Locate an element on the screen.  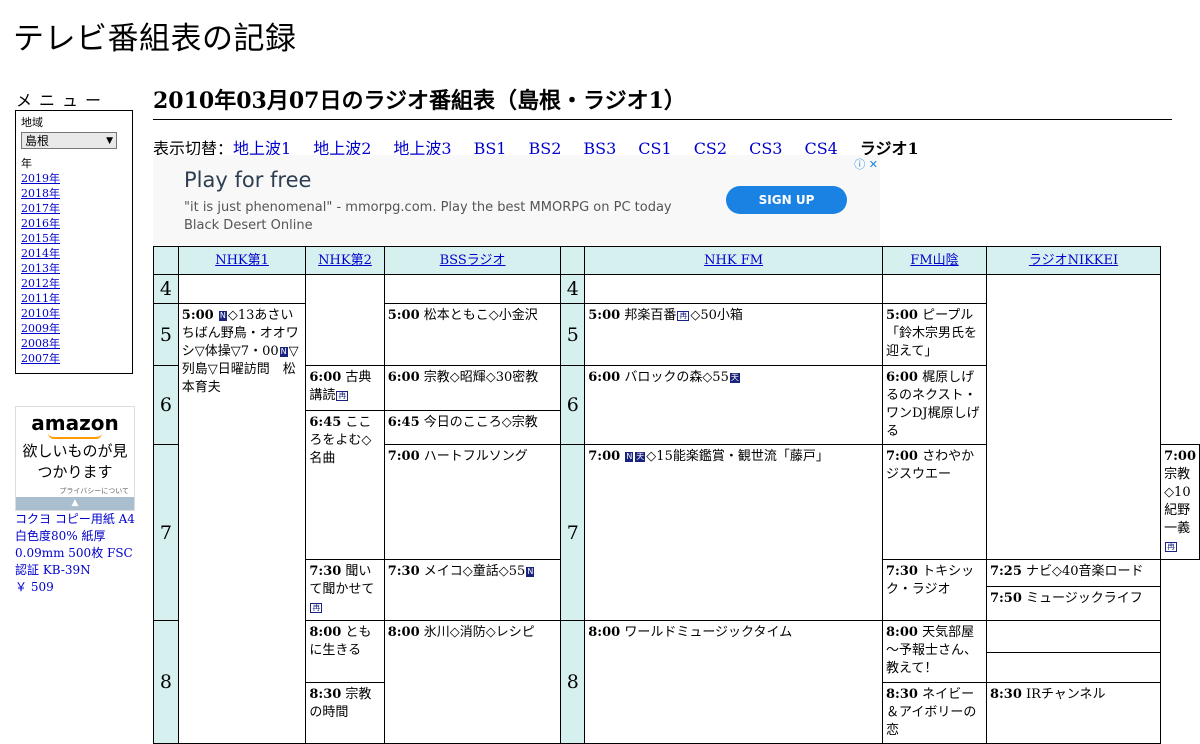
region-select: 島根 ▼ is located at coordinates (69, 140).